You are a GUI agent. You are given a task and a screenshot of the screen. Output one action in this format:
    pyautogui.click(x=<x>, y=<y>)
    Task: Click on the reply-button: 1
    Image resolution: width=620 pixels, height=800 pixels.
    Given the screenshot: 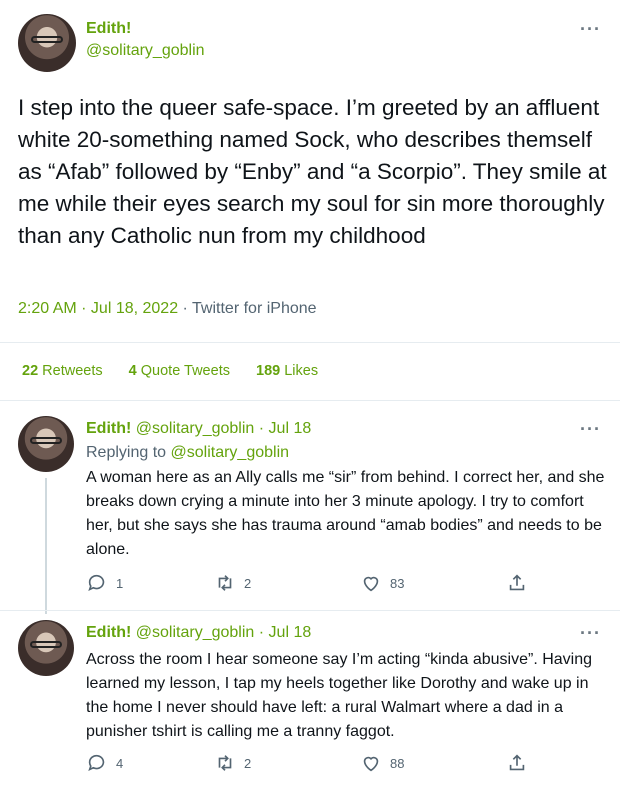 What is the action you would take?
    pyautogui.click(x=104, y=583)
    